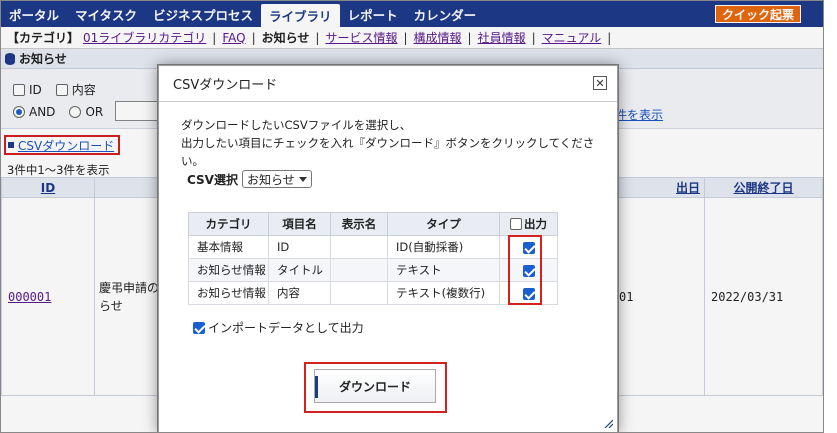 This screenshot has height=433, width=837. What do you see at coordinates (535, 223) in the screenshot?
I see `output-header-label: 出力` at bounding box center [535, 223].